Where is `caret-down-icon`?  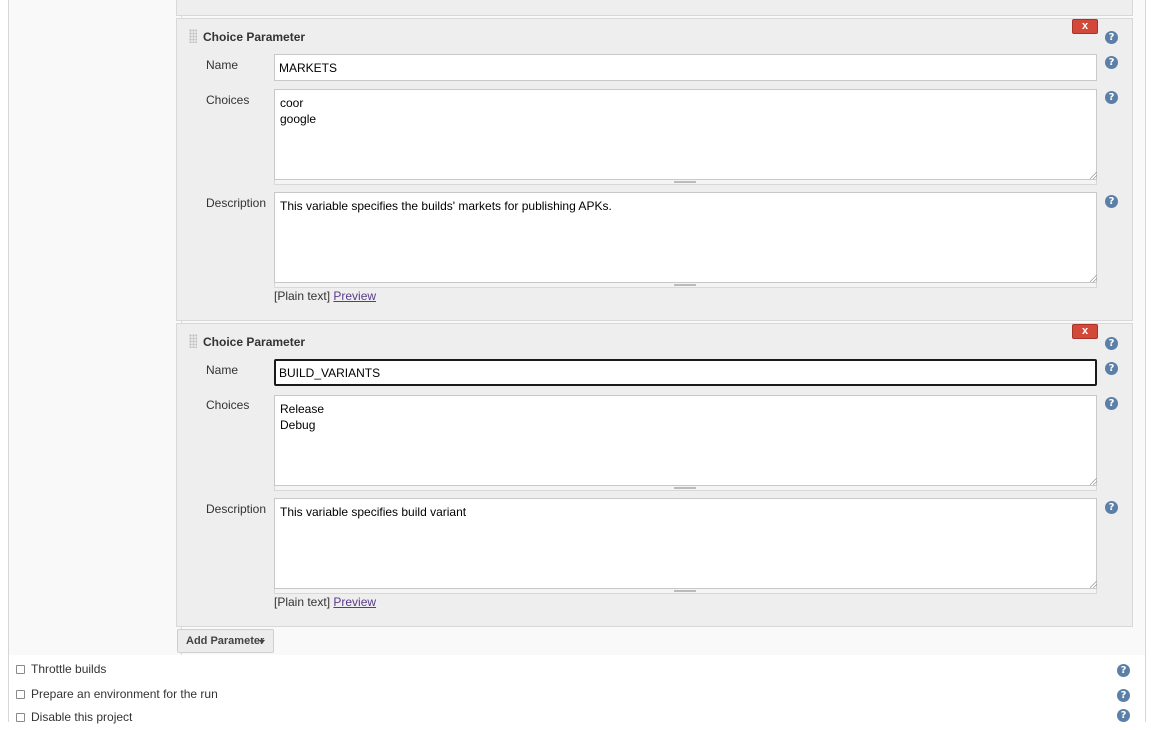
caret-down-icon is located at coordinates (262, 642).